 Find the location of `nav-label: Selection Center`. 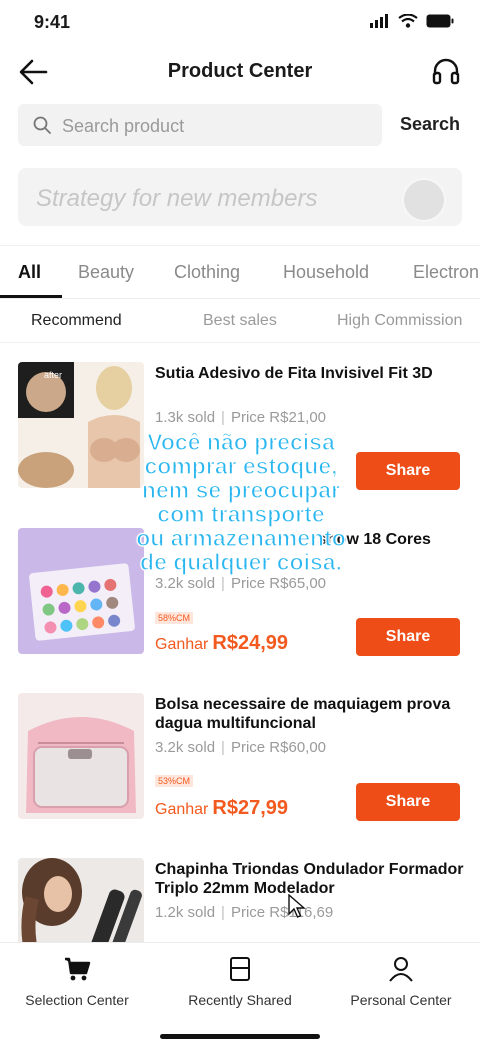

nav-label: Selection Center is located at coordinates (77, 1000).